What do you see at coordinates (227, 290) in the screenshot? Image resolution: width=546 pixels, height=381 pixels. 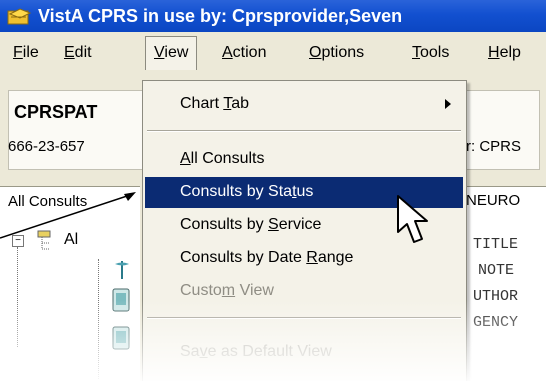 I see `menu-item-custom-view: Custom View` at bounding box center [227, 290].